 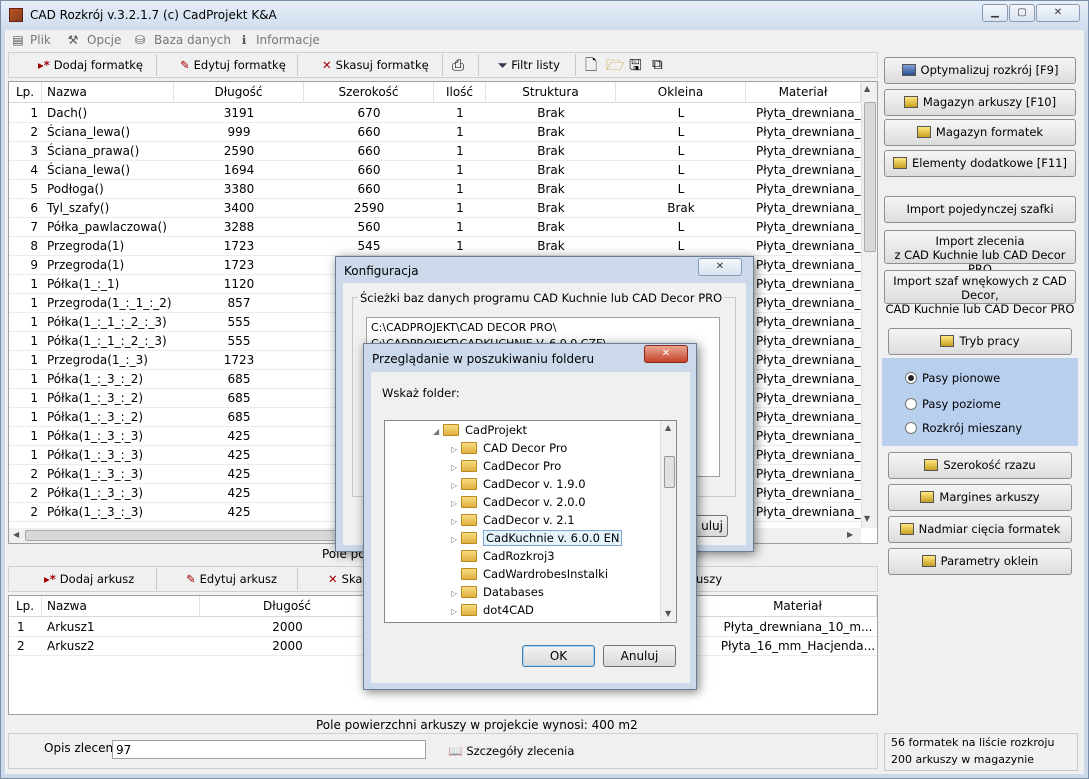 What do you see at coordinates (980, 163) in the screenshot?
I see `extra-elements-button: Elementy dodatkowe [F11]` at bounding box center [980, 163].